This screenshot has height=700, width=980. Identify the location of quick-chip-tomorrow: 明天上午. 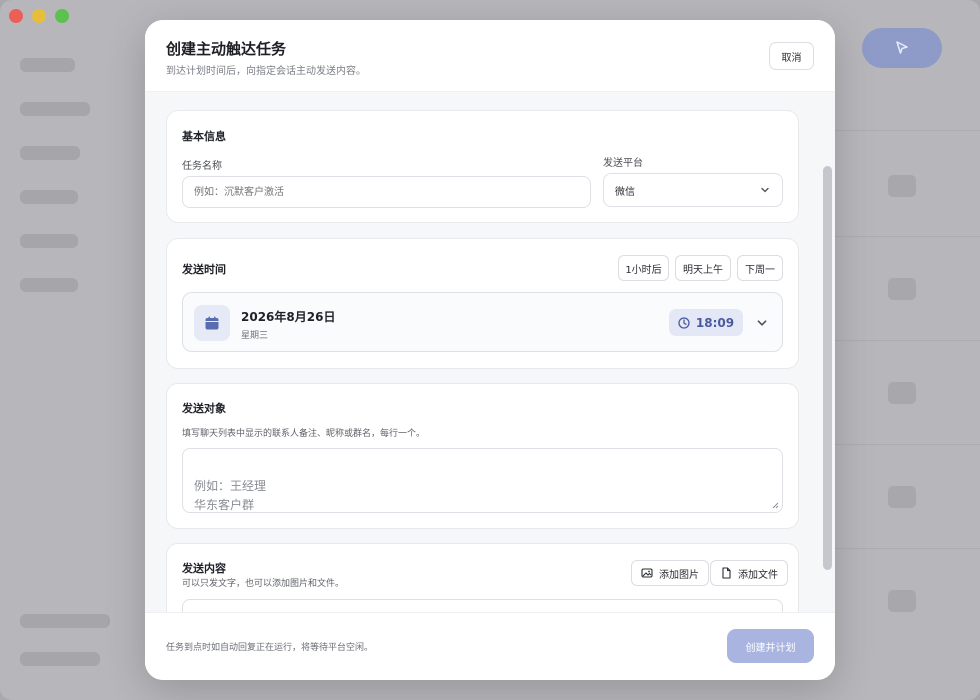
(703, 268).